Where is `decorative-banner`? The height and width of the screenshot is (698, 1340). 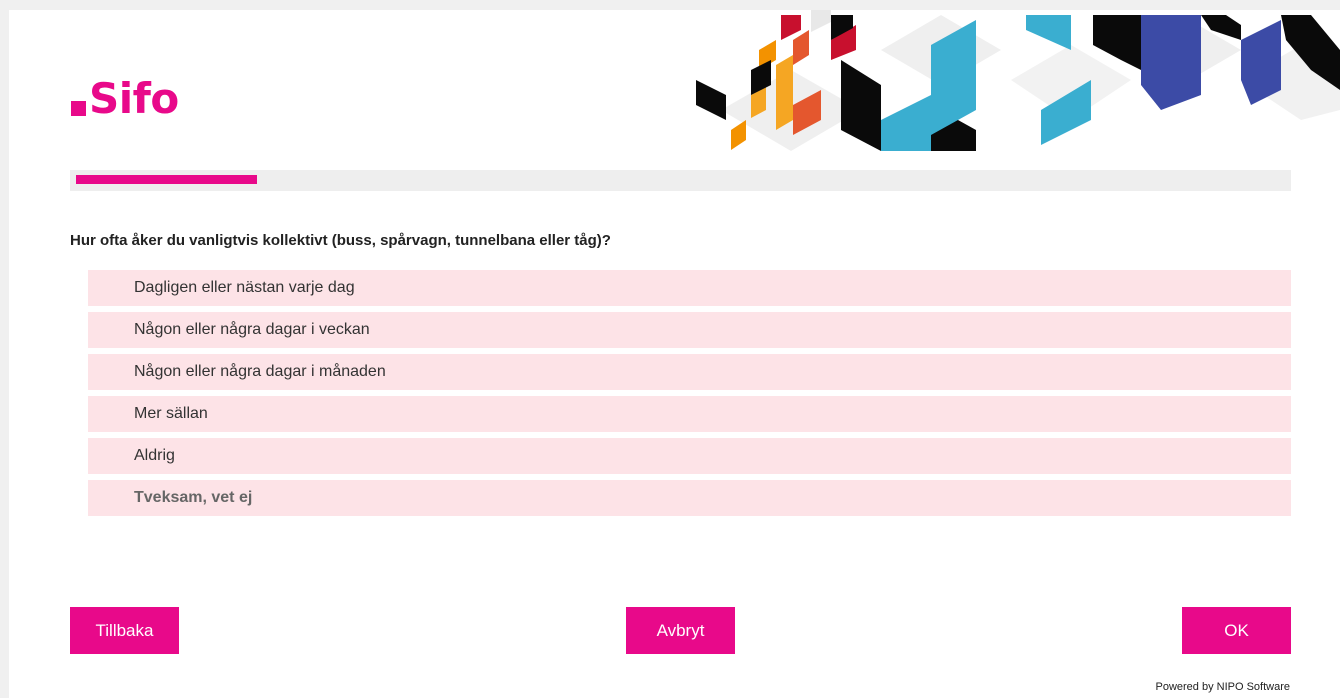
decorative-banner is located at coordinates (1018, 80).